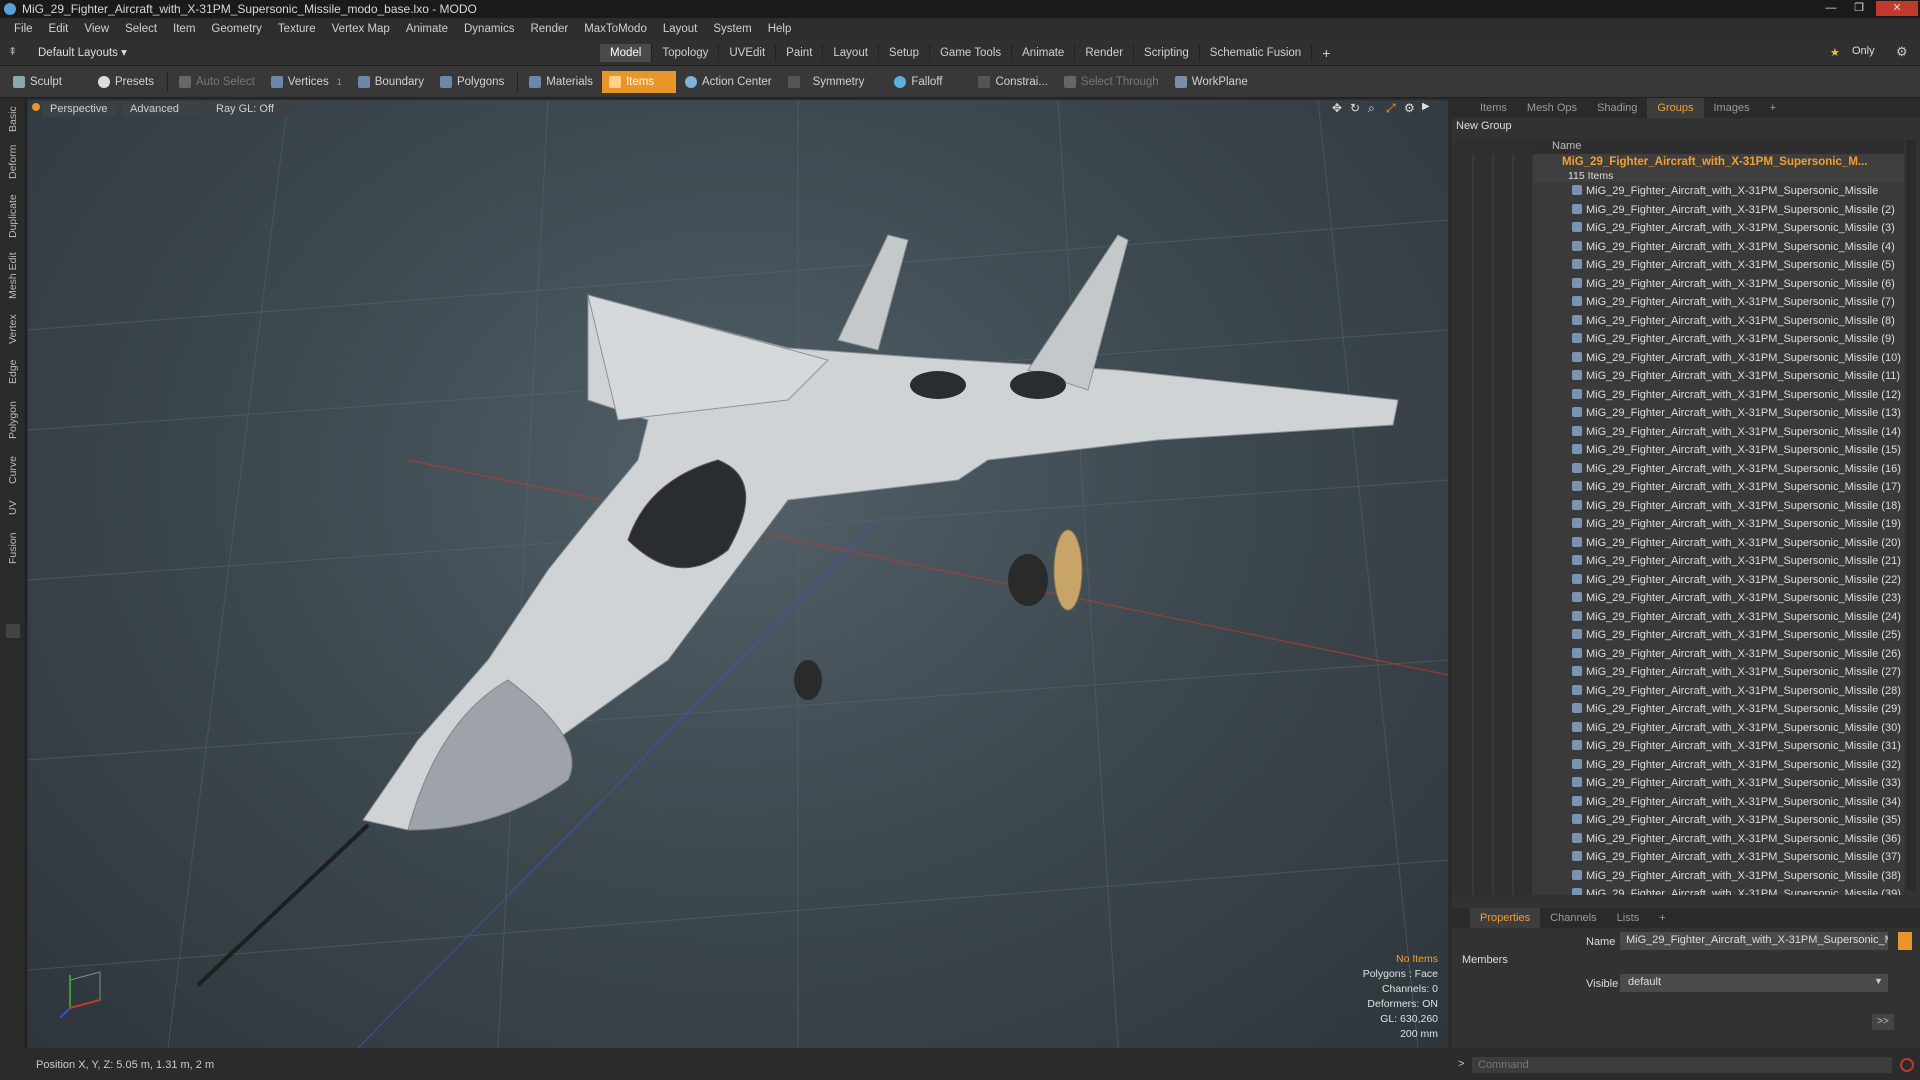  I want to click on add-layout-tab-button: +, so click(1326, 53).